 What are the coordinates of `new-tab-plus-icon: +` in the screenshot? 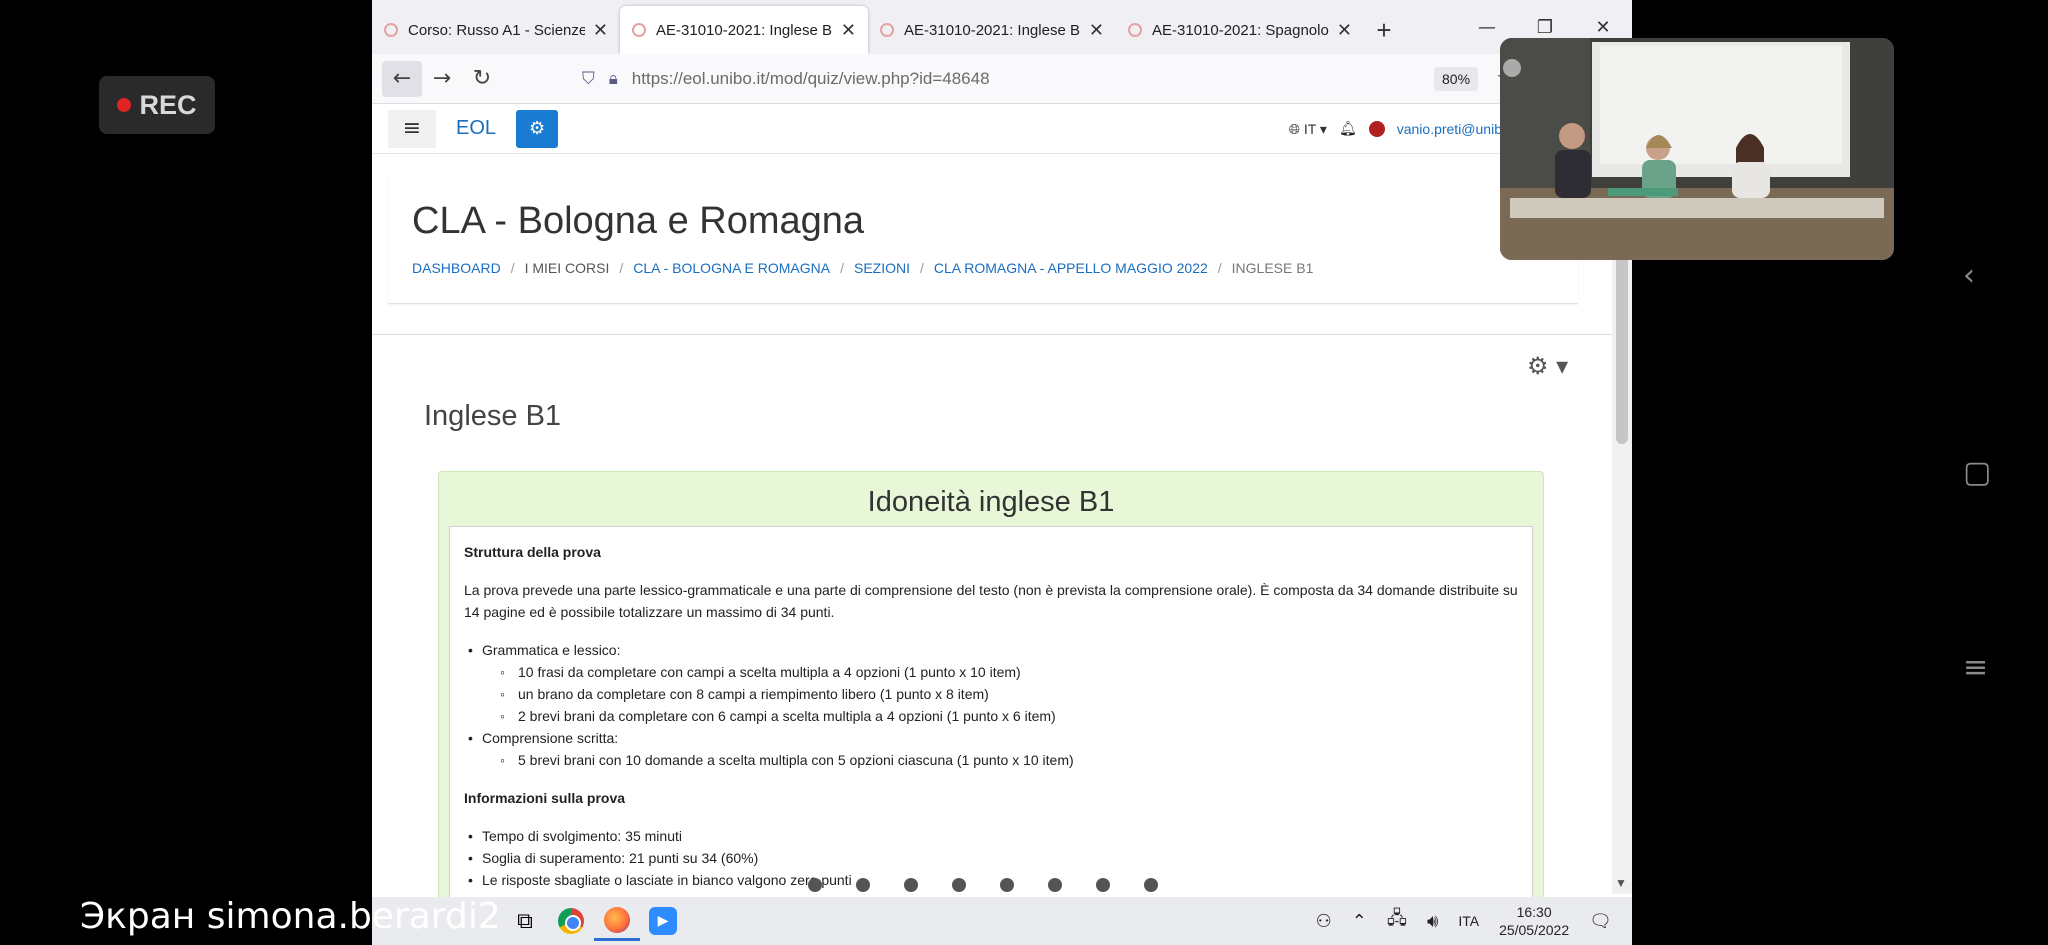 It's located at (1384, 30).